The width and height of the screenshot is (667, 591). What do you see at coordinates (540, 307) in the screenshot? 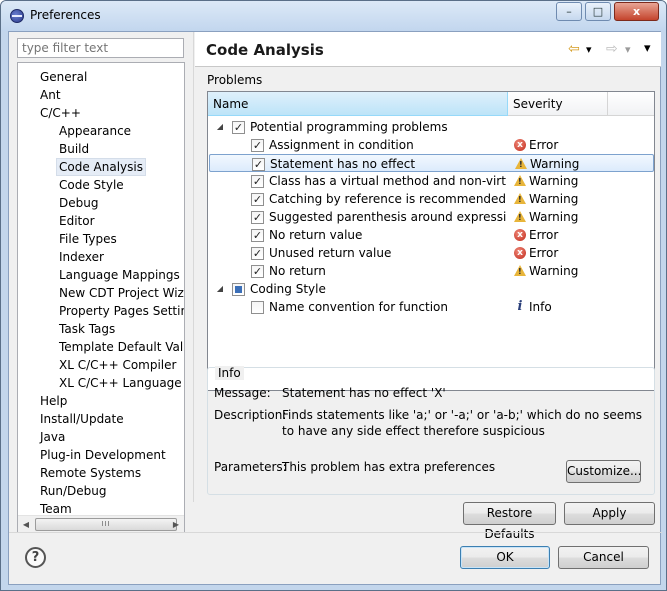
I see `severity-value: Info` at bounding box center [540, 307].